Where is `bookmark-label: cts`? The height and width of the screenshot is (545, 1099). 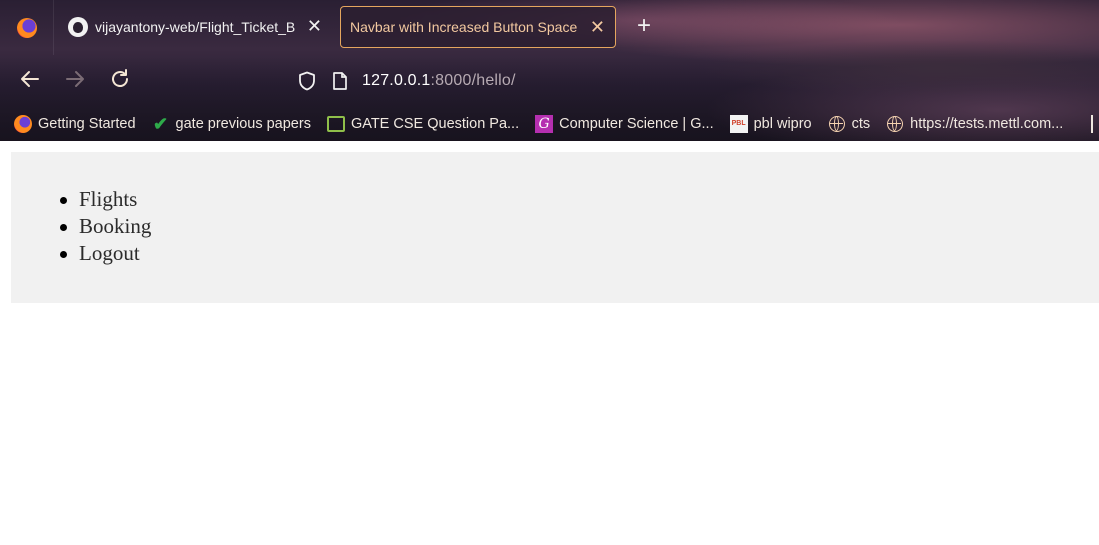
bookmark-label: cts is located at coordinates (861, 124).